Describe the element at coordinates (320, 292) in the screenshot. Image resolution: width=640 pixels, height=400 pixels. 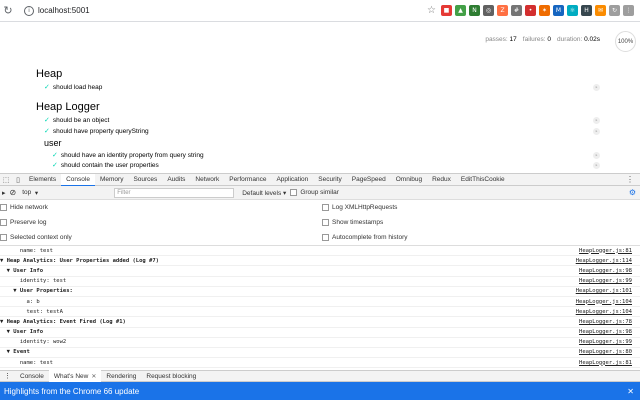
I see `console-row: ▼ User Properties: HeapLogger.js:101` at that location.